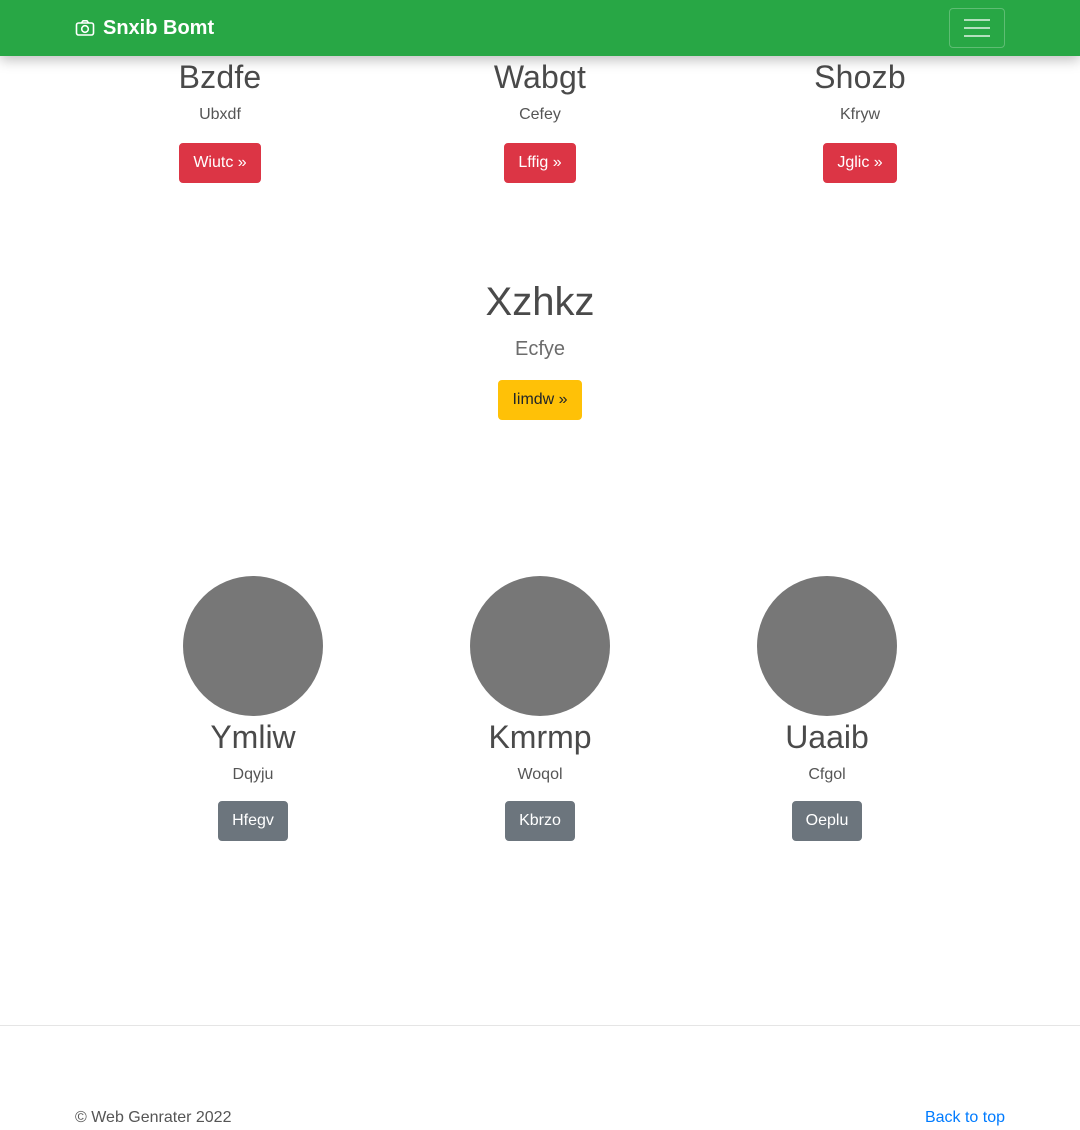 This screenshot has height=1130, width=1080. Describe the element at coordinates (540, 821) in the screenshot. I see `person-button-2: Kbrzo` at that location.